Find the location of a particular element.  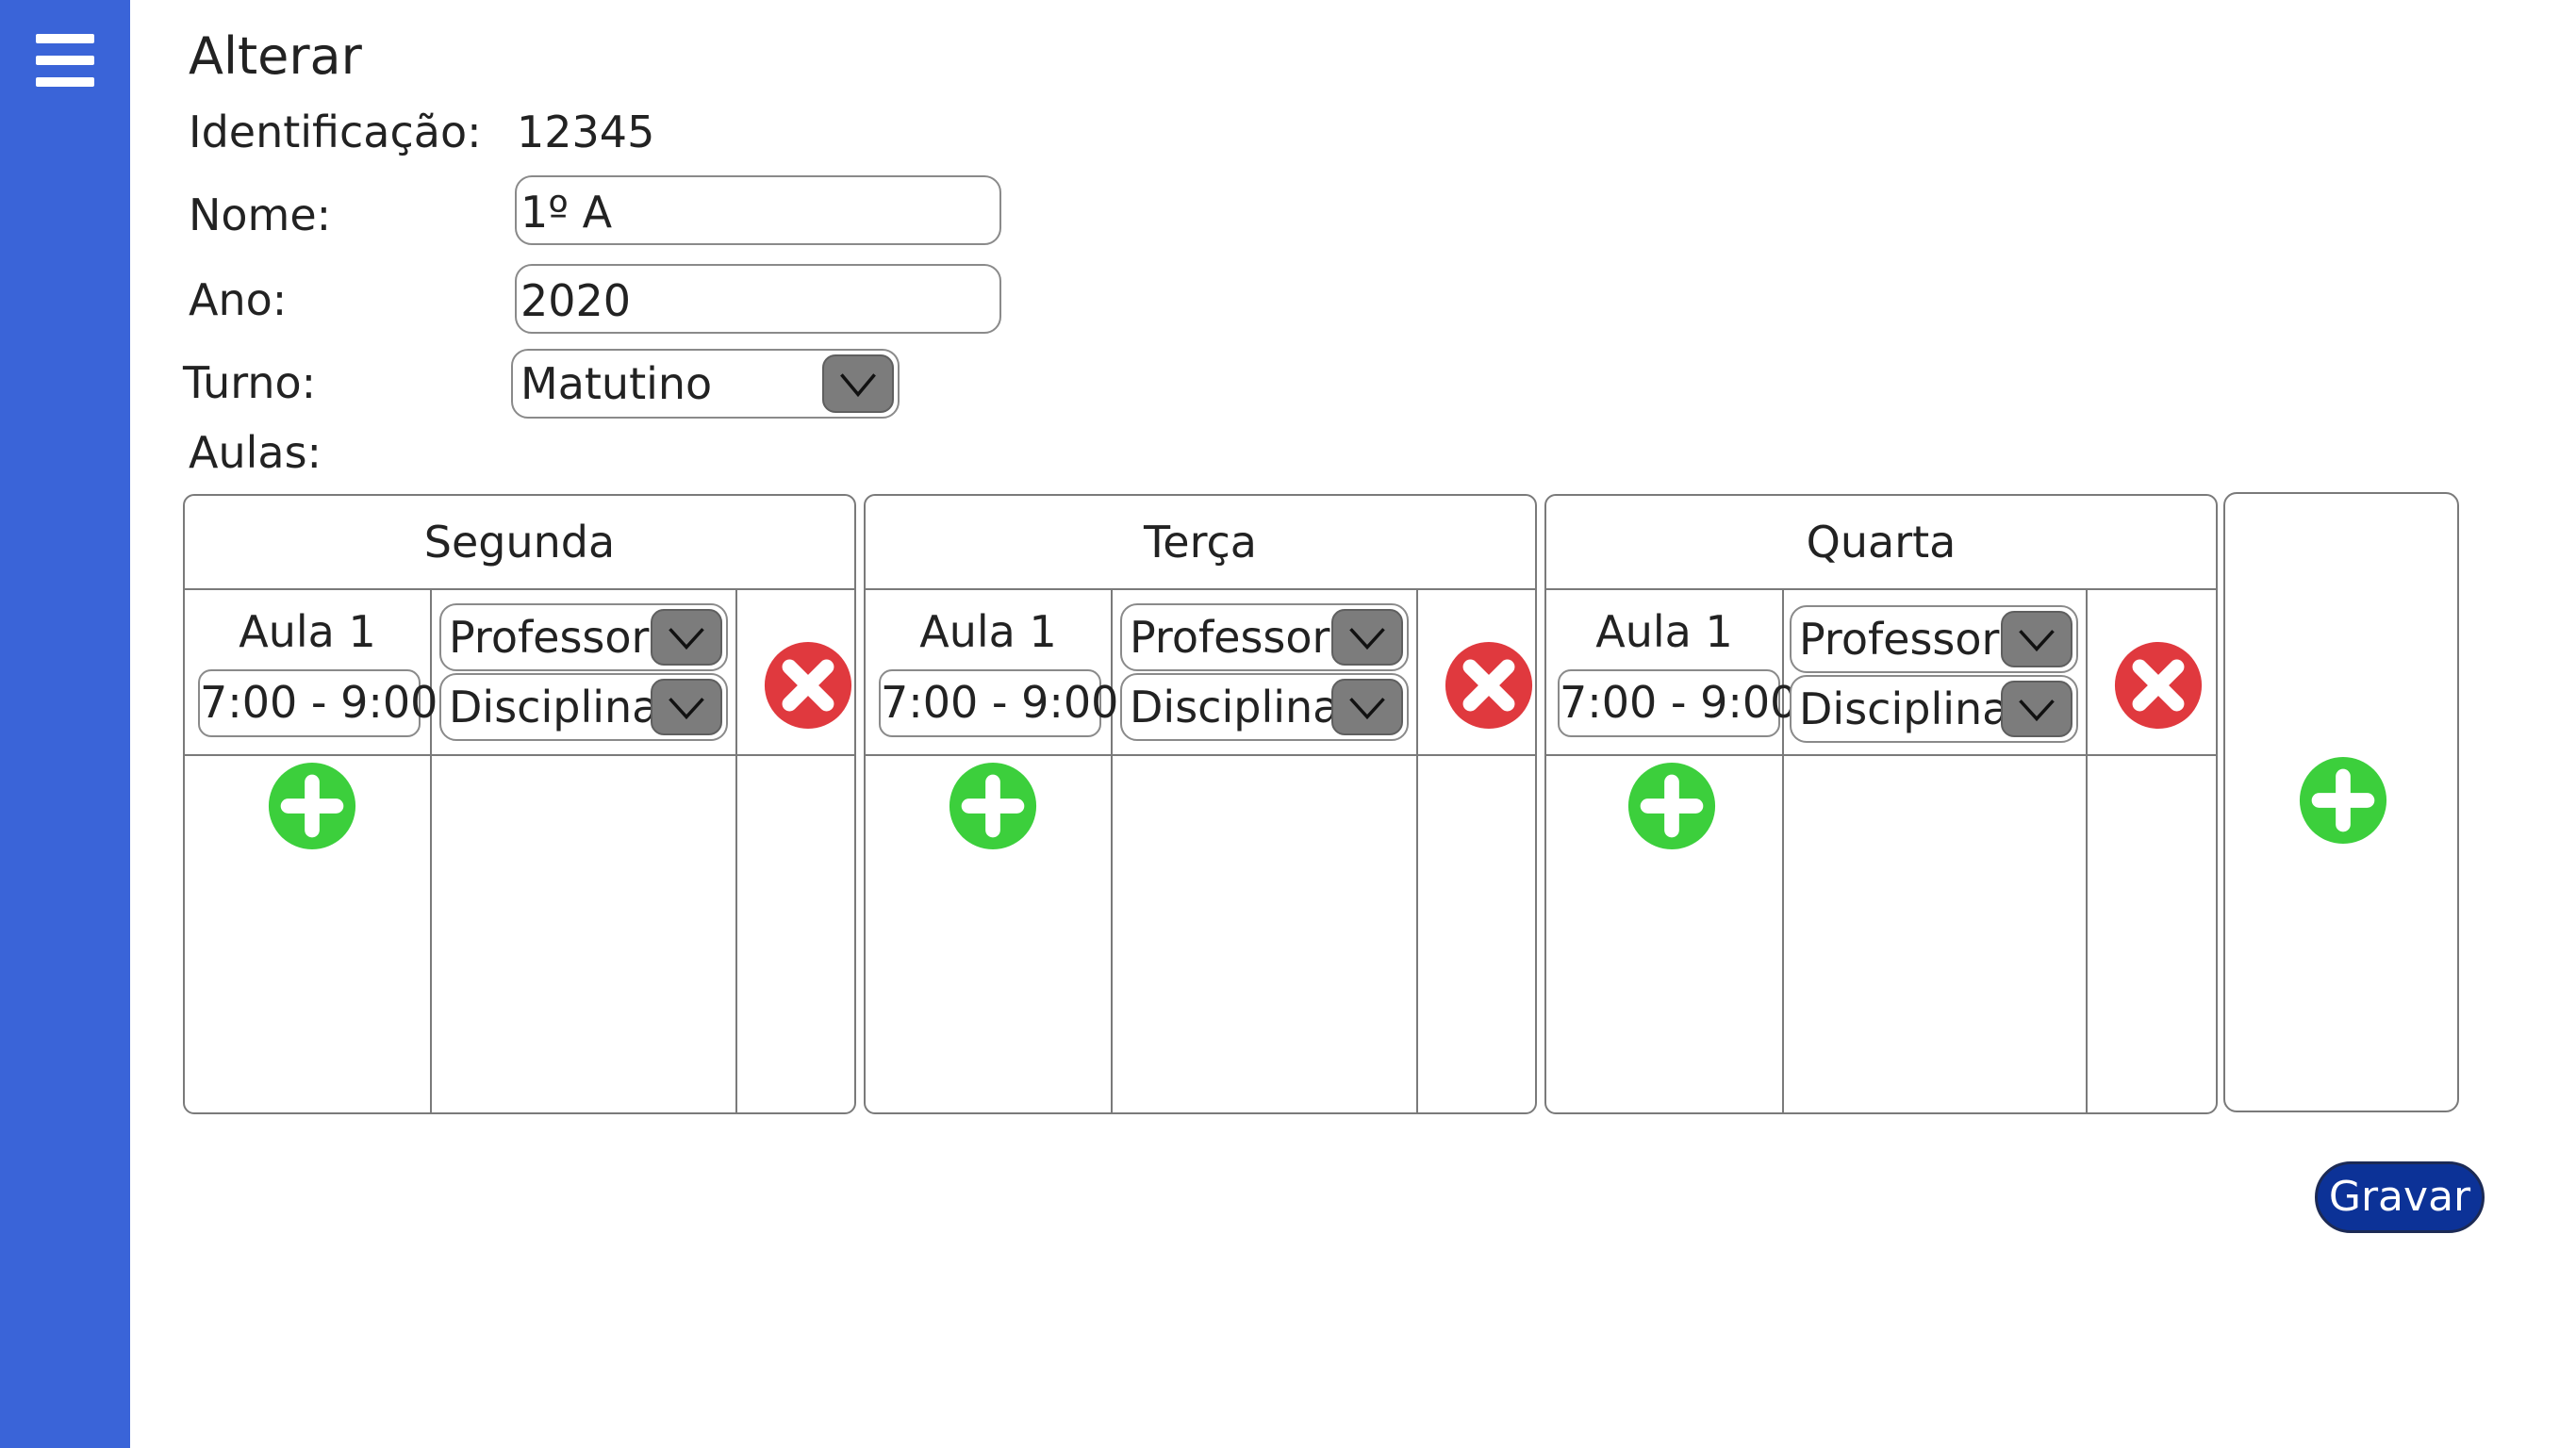

turno-label: Turno: is located at coordinates (250, 382).